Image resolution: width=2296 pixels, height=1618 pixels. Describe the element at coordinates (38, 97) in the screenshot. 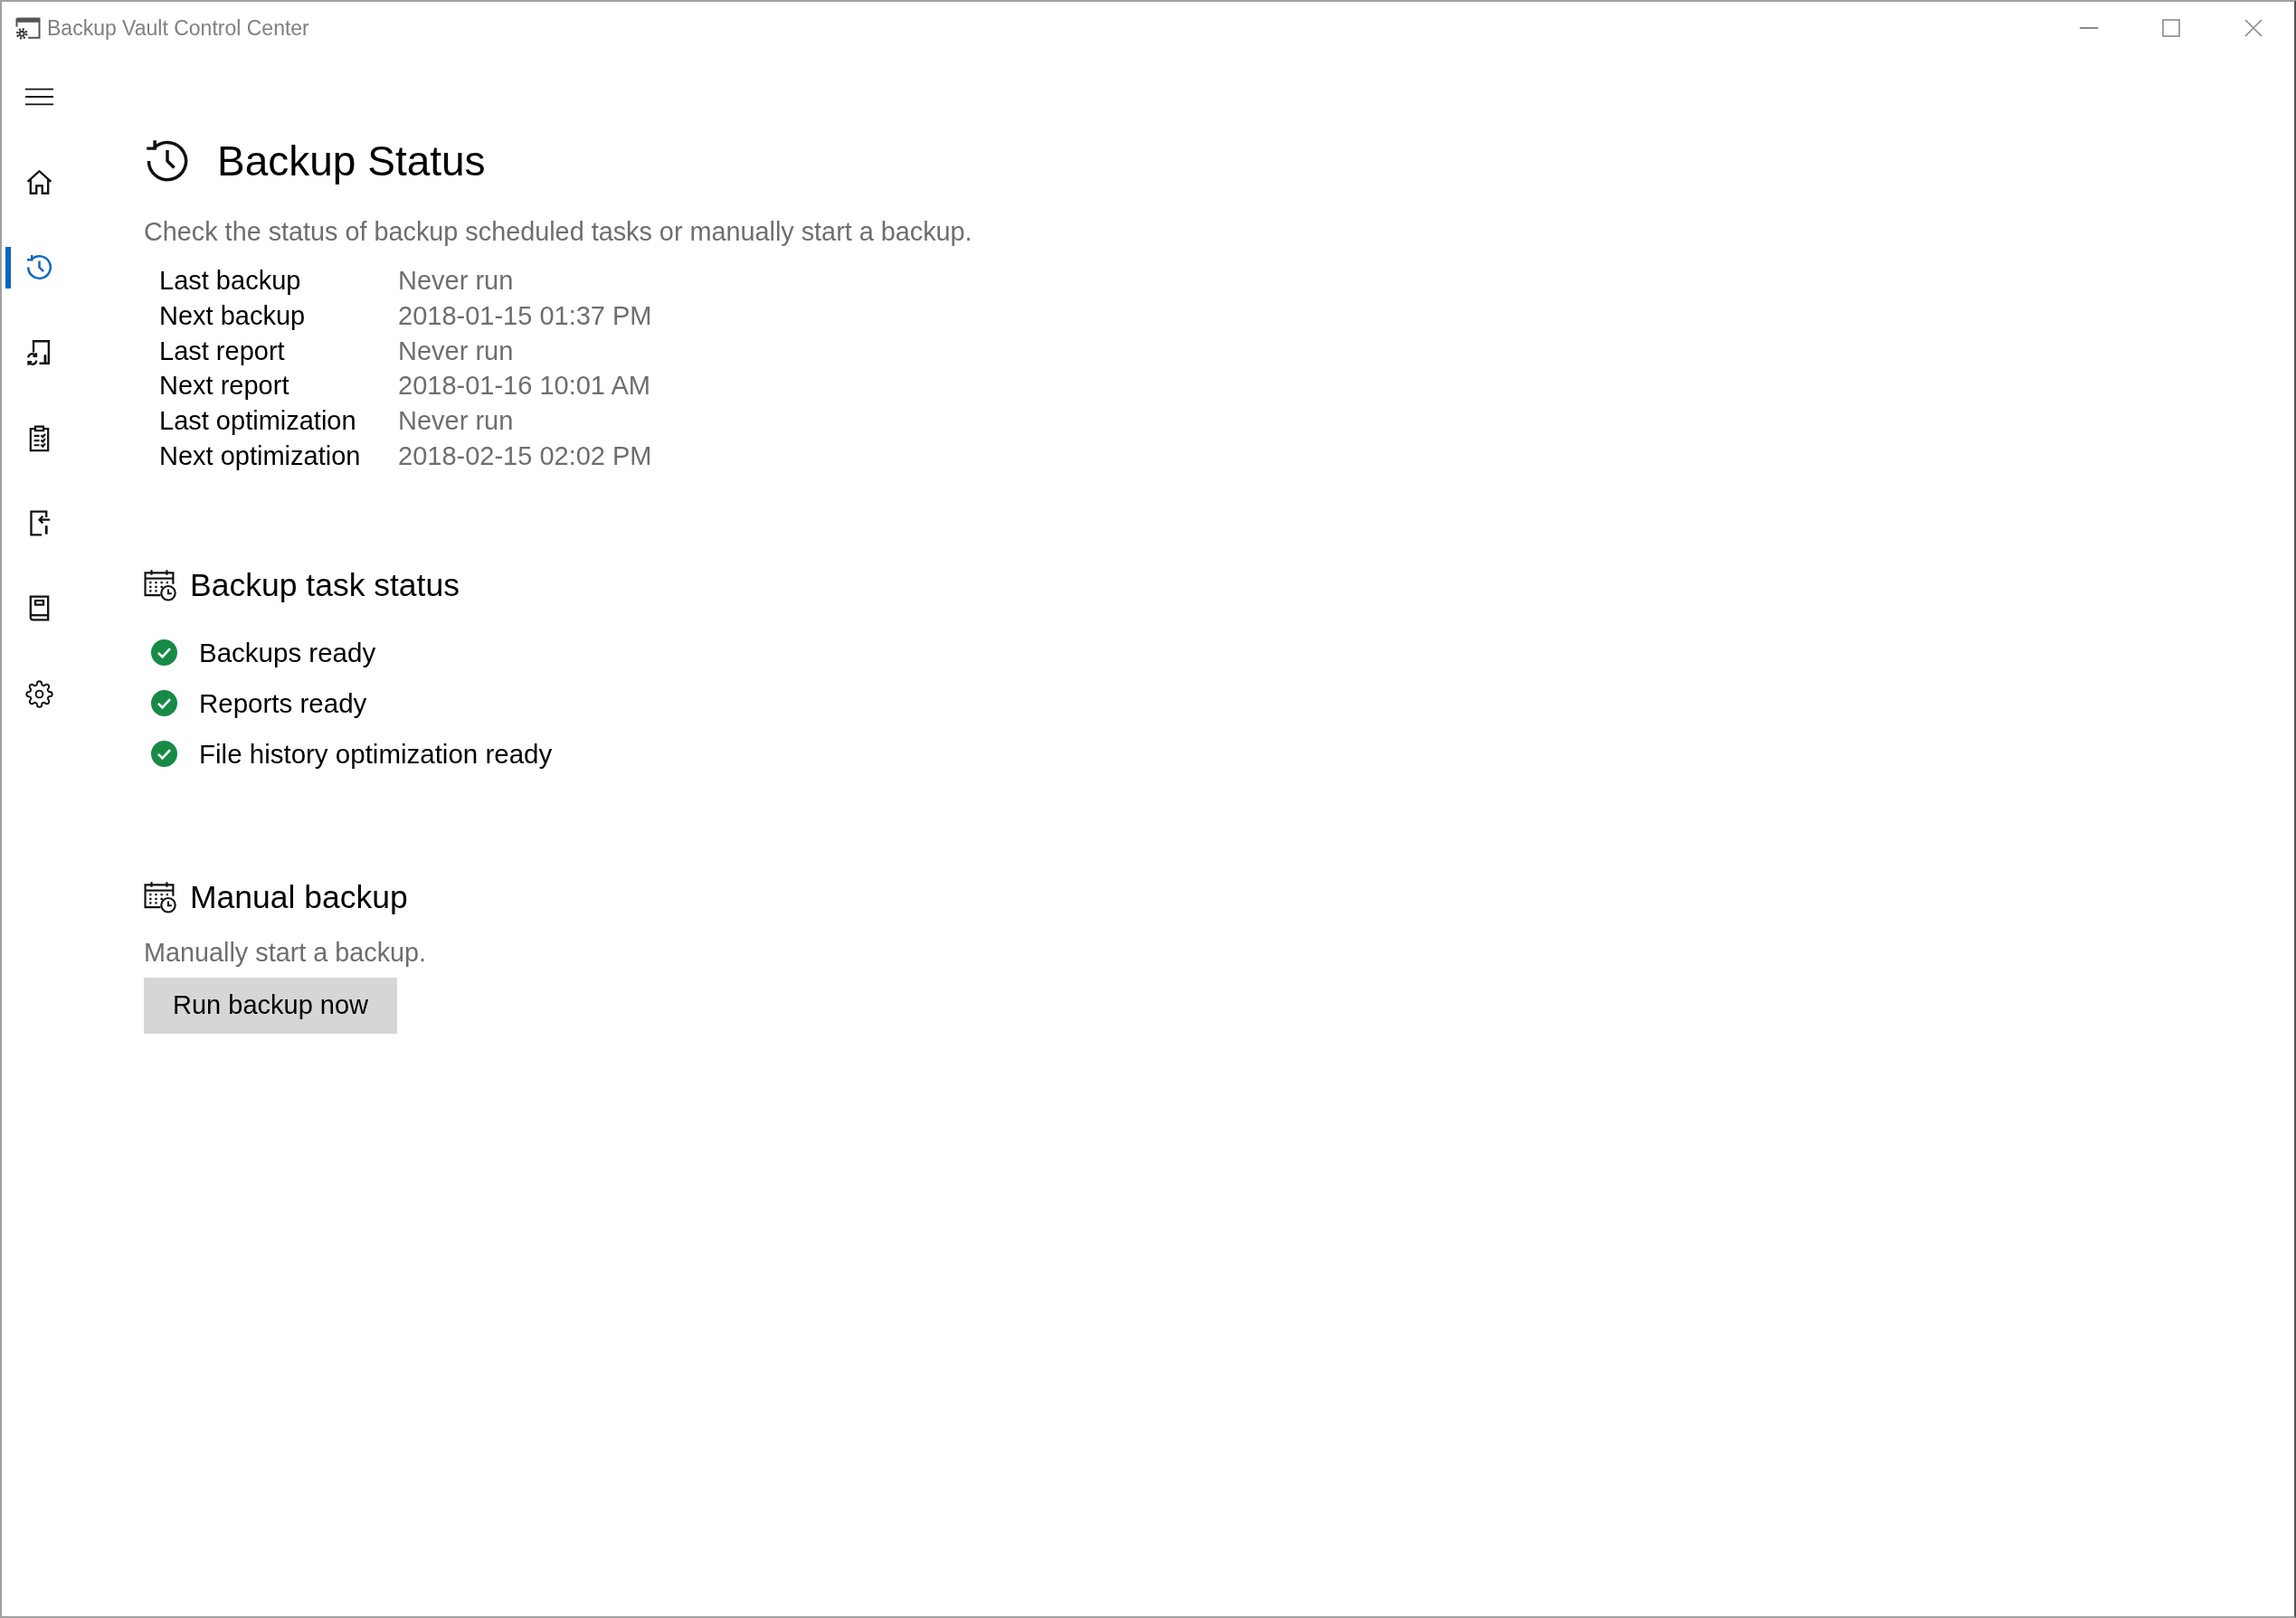

I see `menu-icon` at that location.